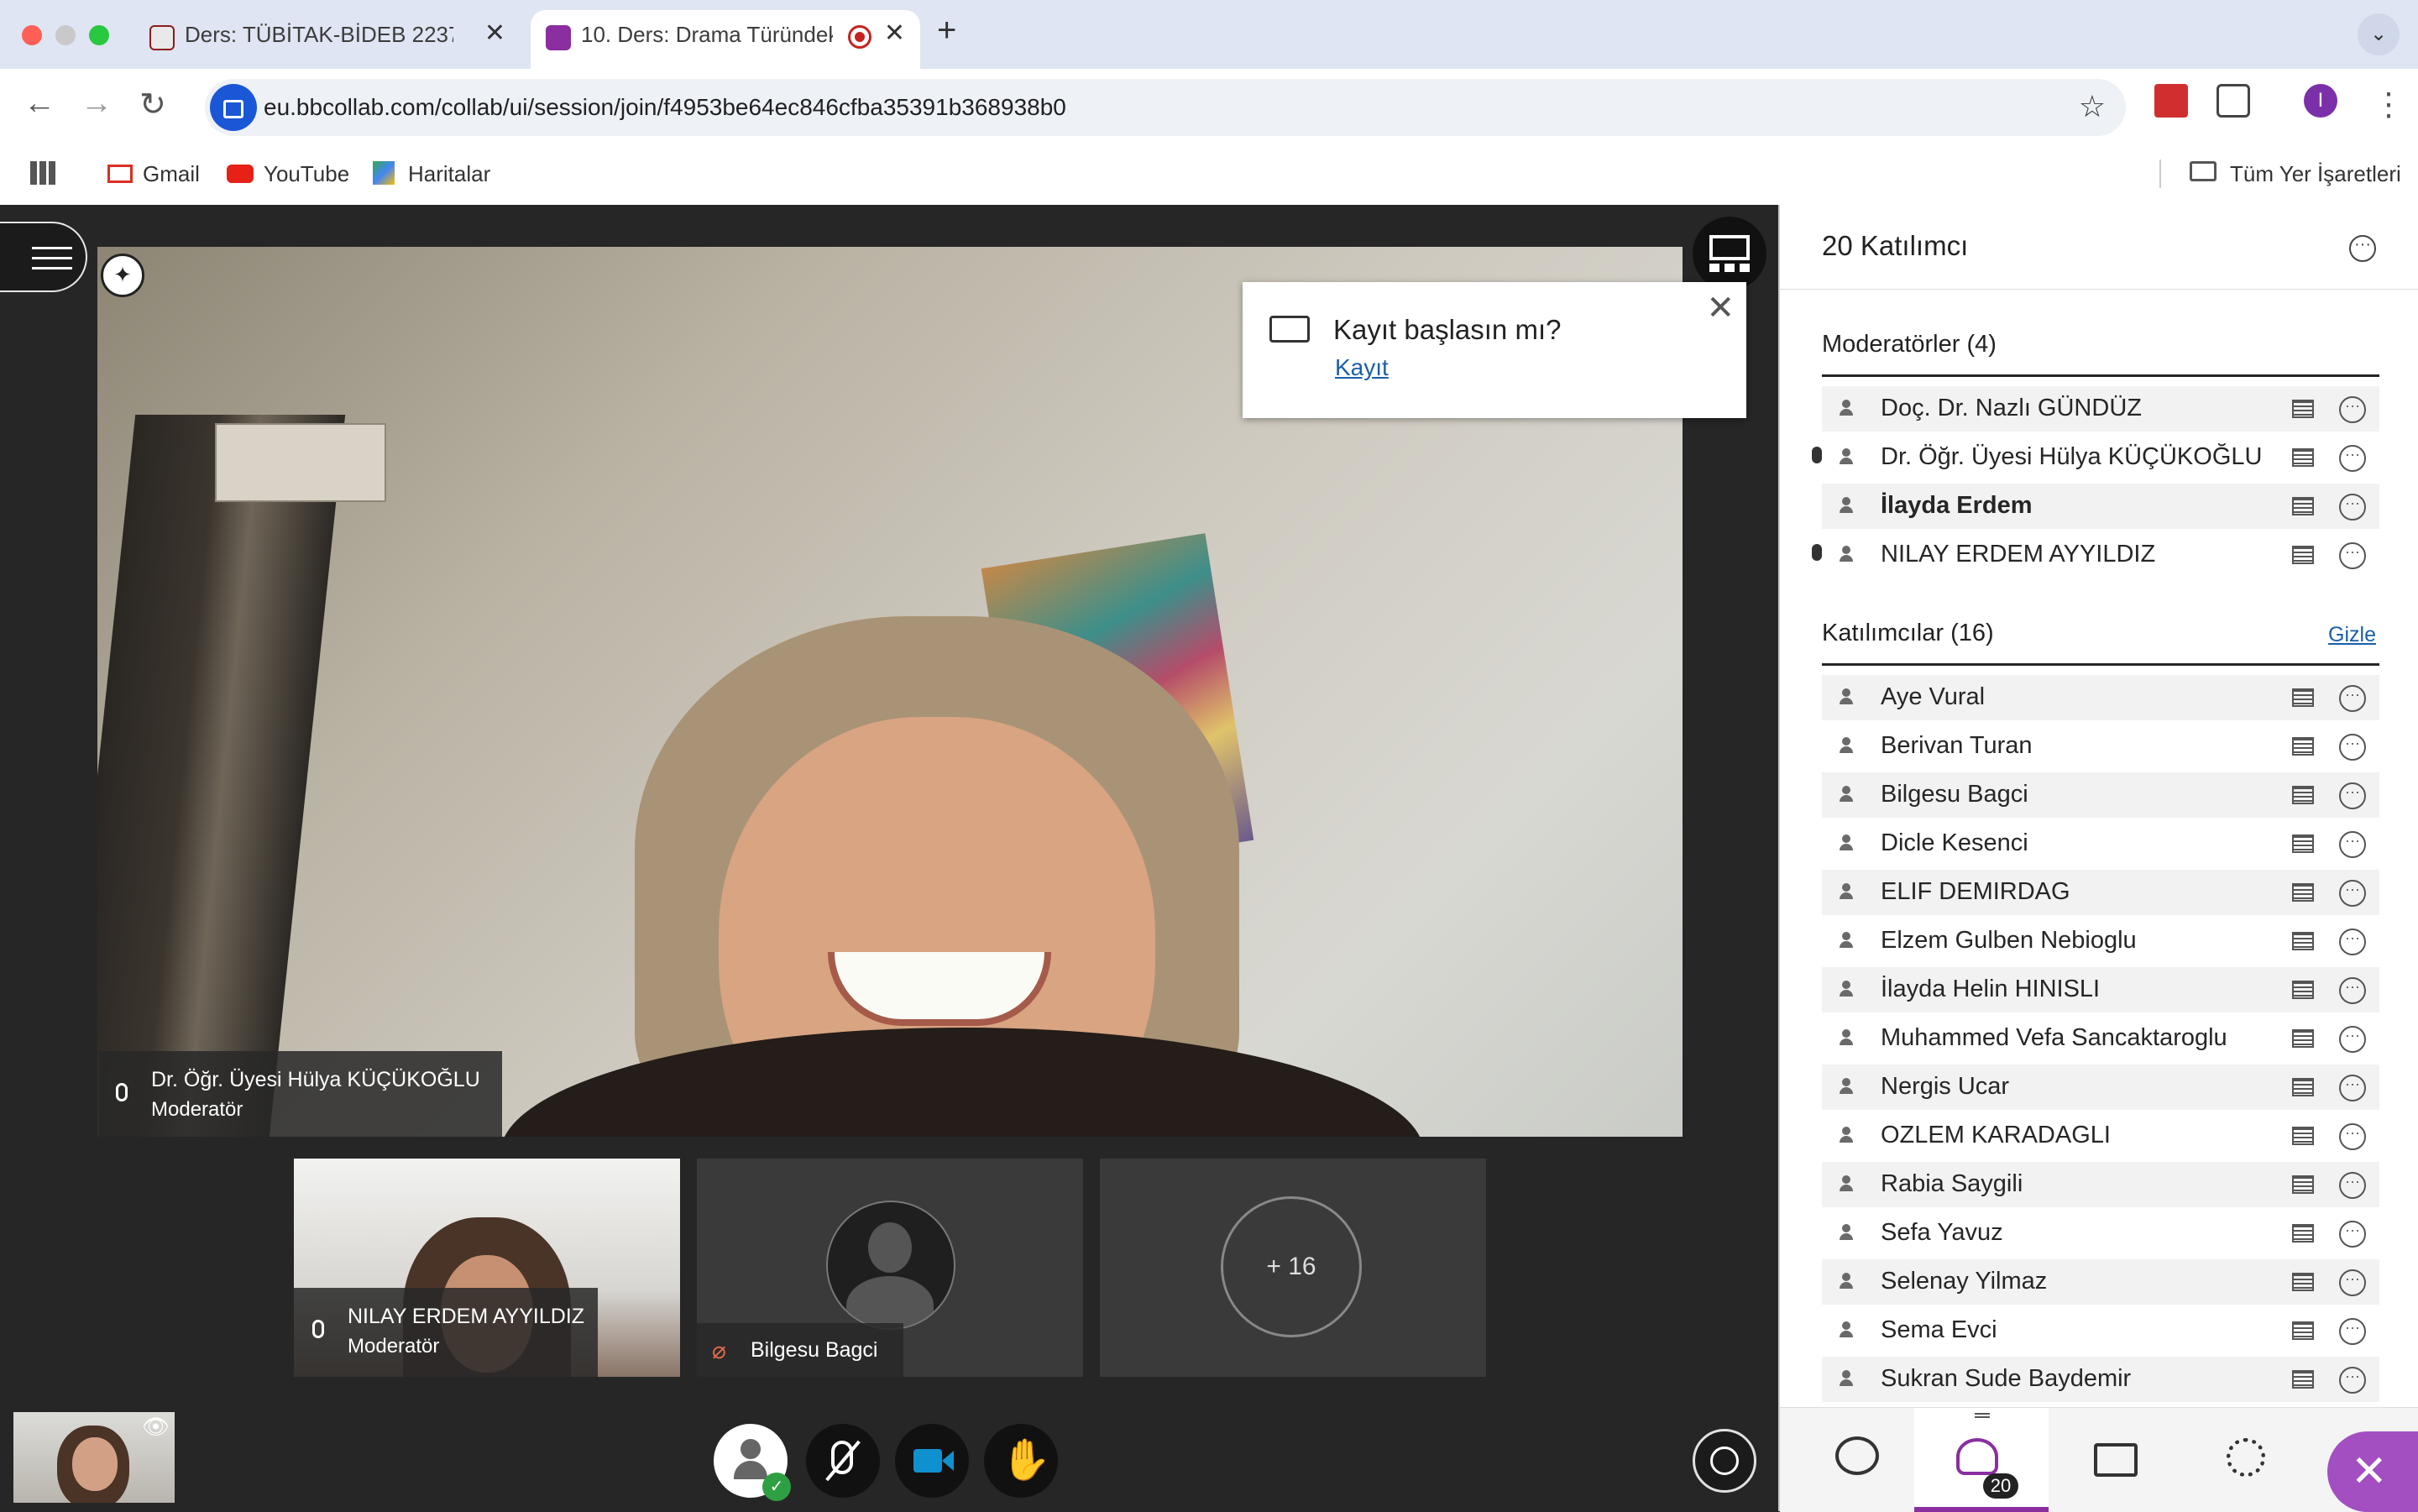 The image size is (2418, 1512). I want to click on settings-gear-icon, so click(2247, 1460).